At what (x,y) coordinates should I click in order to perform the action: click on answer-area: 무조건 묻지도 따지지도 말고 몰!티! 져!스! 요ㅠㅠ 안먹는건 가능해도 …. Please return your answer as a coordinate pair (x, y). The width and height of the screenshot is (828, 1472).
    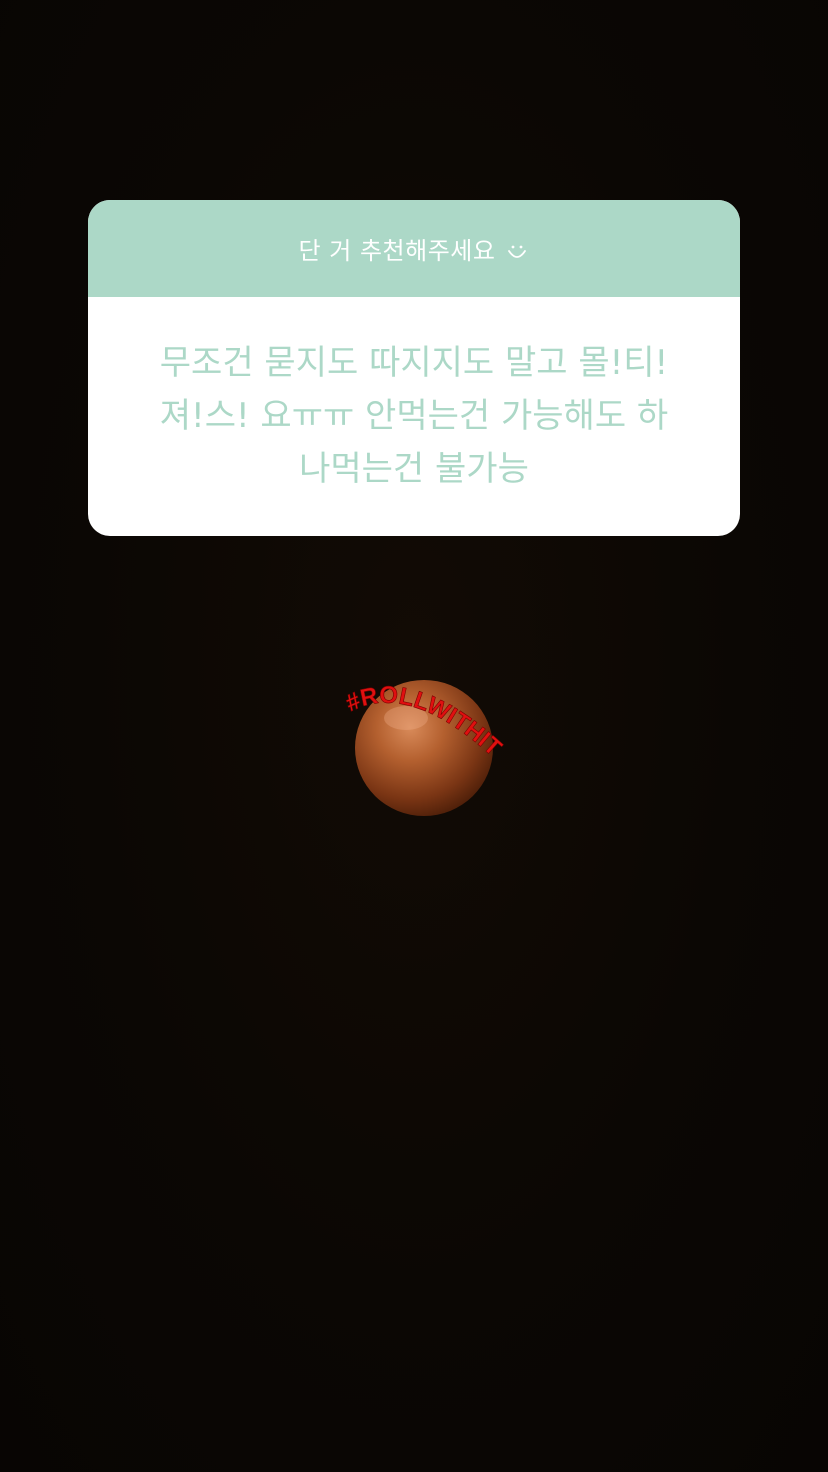
    Looking at the image, I should click on (414, 416).